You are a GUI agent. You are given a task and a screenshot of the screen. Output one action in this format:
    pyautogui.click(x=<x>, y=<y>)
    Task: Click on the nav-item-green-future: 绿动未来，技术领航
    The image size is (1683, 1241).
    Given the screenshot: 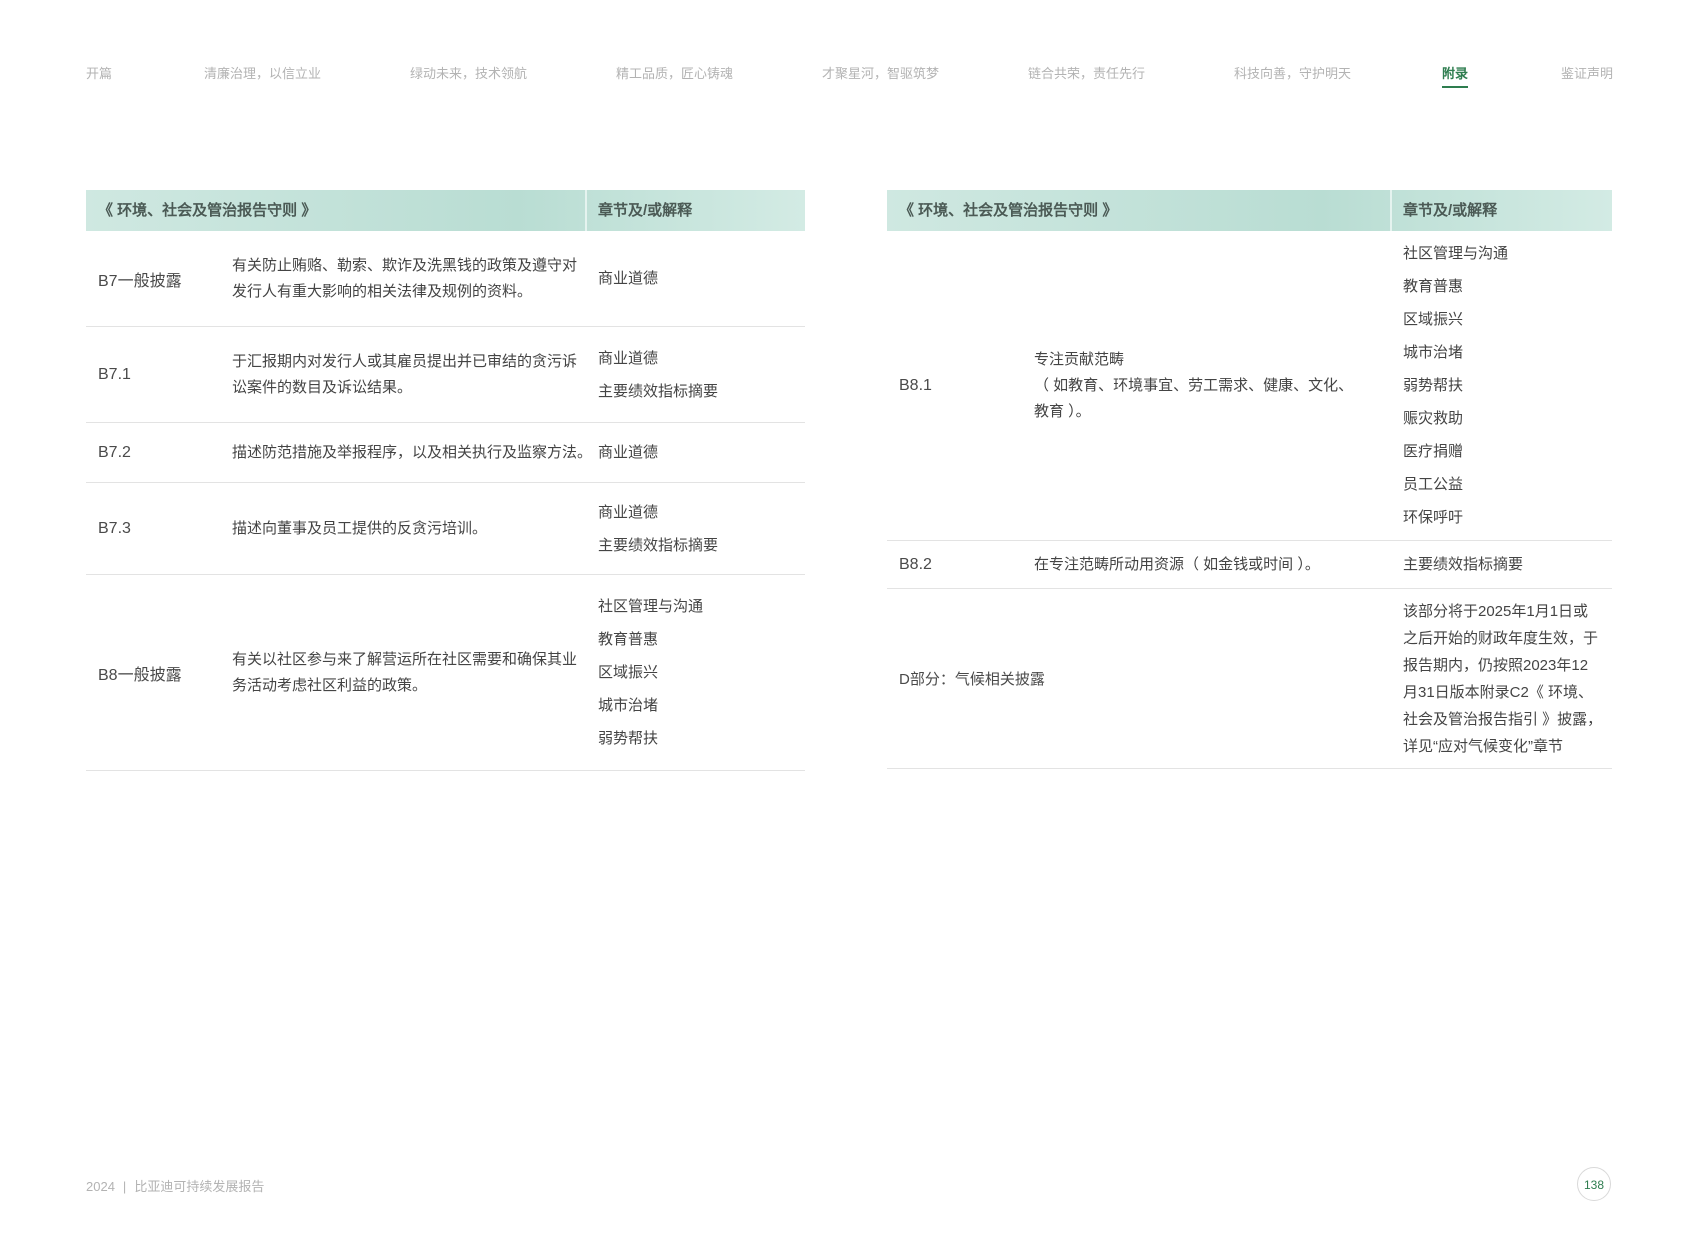 What is the action you would take?
    pyautogui.click(x=468, y=74)
    